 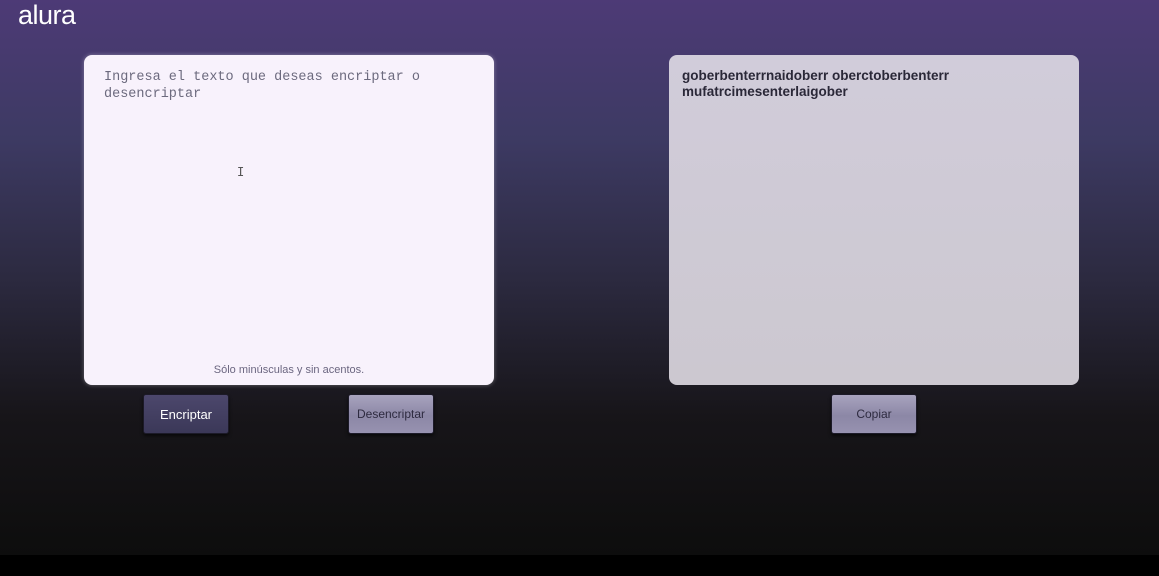 I want to click on input-hint: Sólo minúsculas y sin acentos., so click(x=289, y=370).